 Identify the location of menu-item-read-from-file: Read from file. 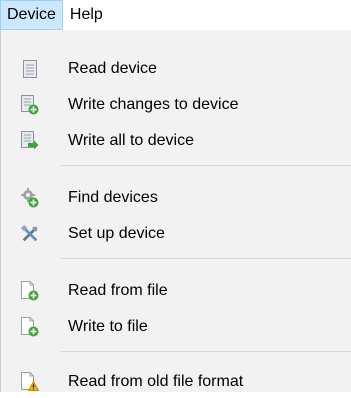
(176, 291).